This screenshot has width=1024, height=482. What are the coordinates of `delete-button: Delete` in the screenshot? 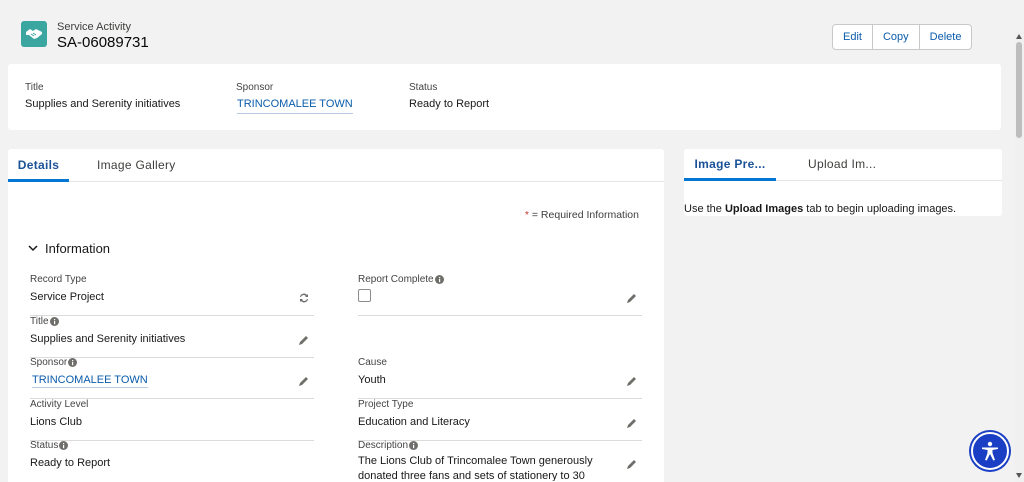 It's located at (946, 37).